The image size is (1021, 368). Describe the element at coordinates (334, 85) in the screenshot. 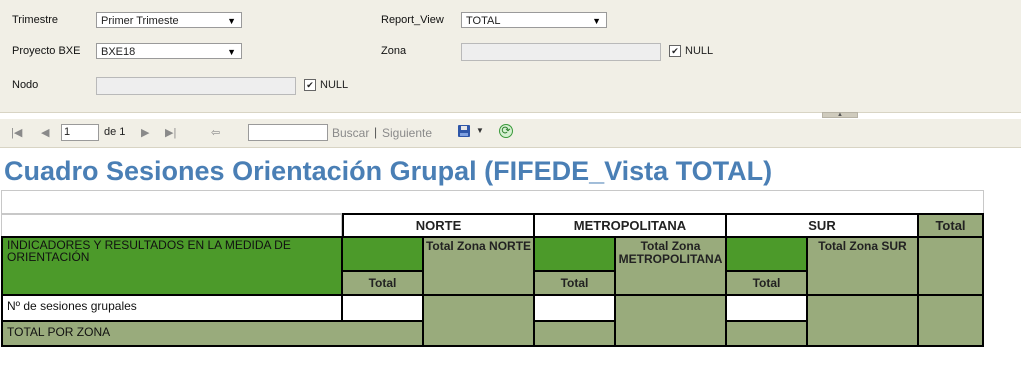

I see `nodo-null-label: NULL` at that location.